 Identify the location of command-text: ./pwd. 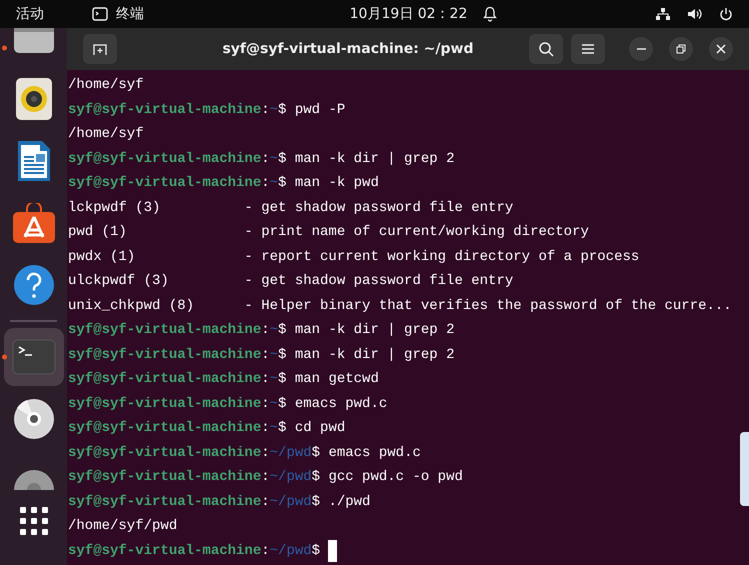
(349, 502).